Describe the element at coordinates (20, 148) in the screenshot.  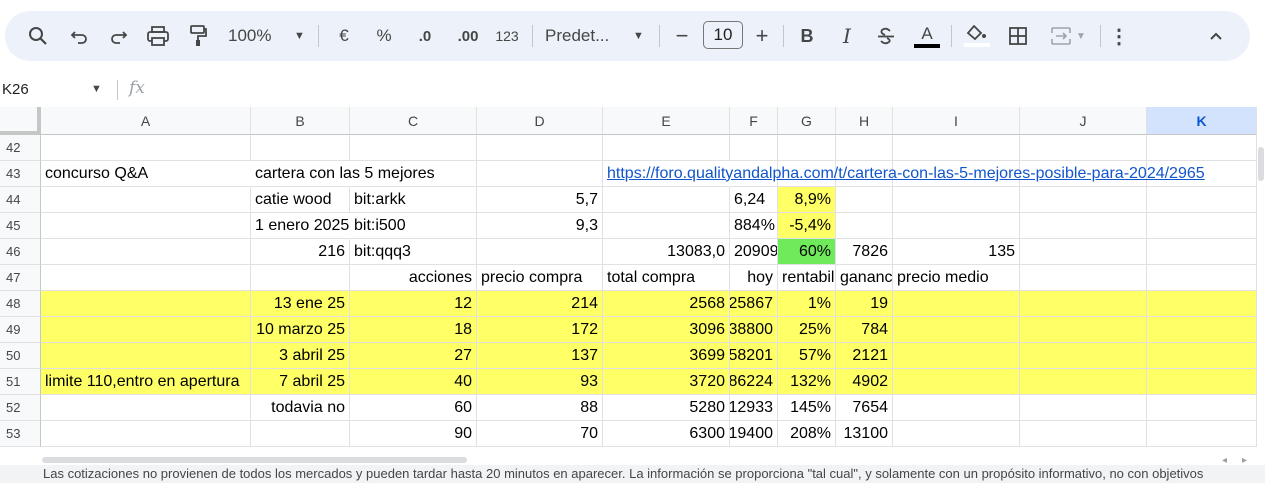
I see `row-header-42: 42` at that location.